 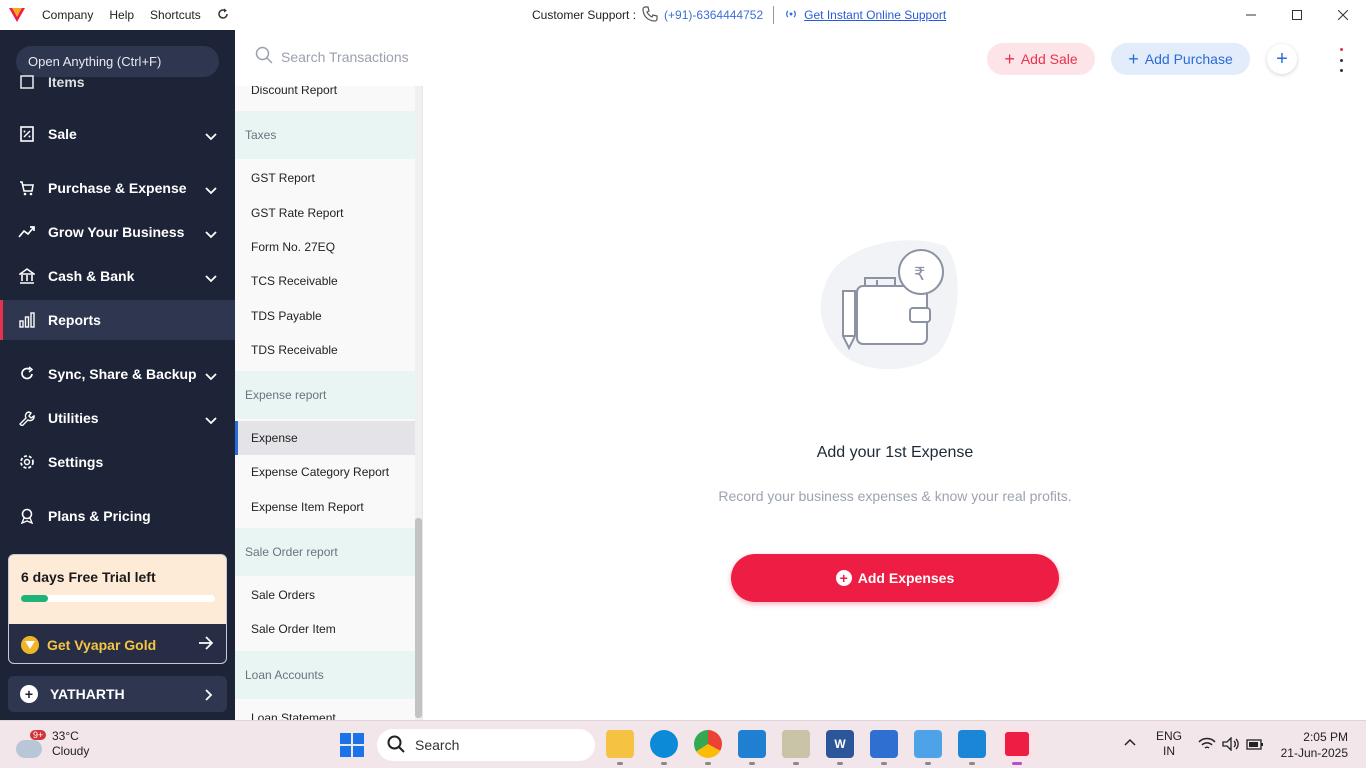 What do you see at coordinates (65, 736) in the screenshot?
I see `weather-temp: 33°C` at bounding box center [65, 736].